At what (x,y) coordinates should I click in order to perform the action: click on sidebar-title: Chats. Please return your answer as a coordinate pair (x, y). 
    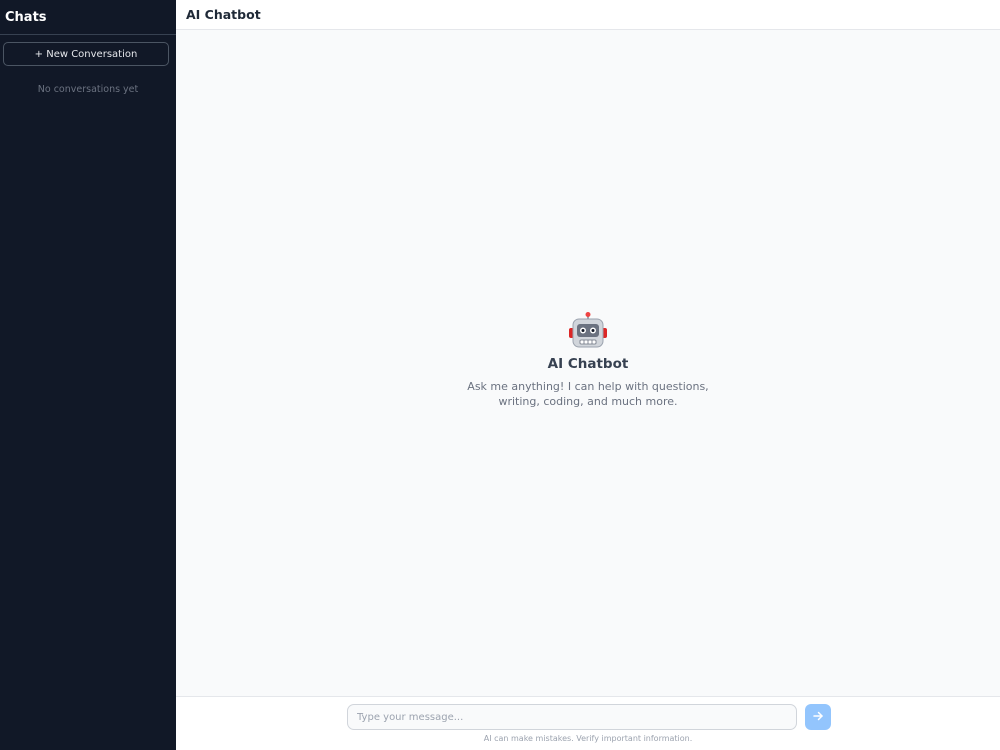
    Looking at the image, I should click on (26, 17).